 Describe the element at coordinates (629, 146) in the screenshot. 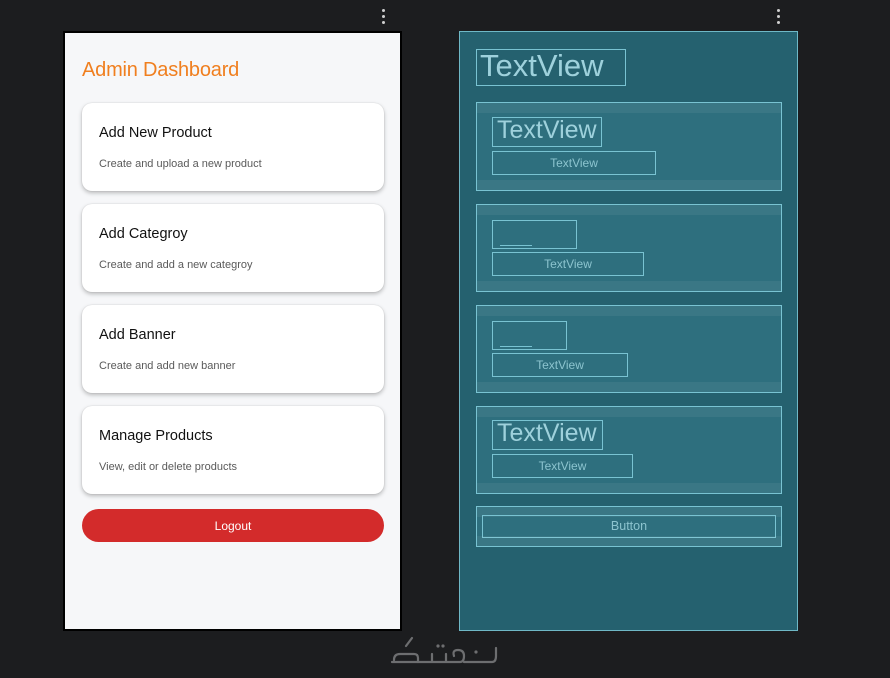

I see `blueprint-card-1: TextView TextView` at that location.